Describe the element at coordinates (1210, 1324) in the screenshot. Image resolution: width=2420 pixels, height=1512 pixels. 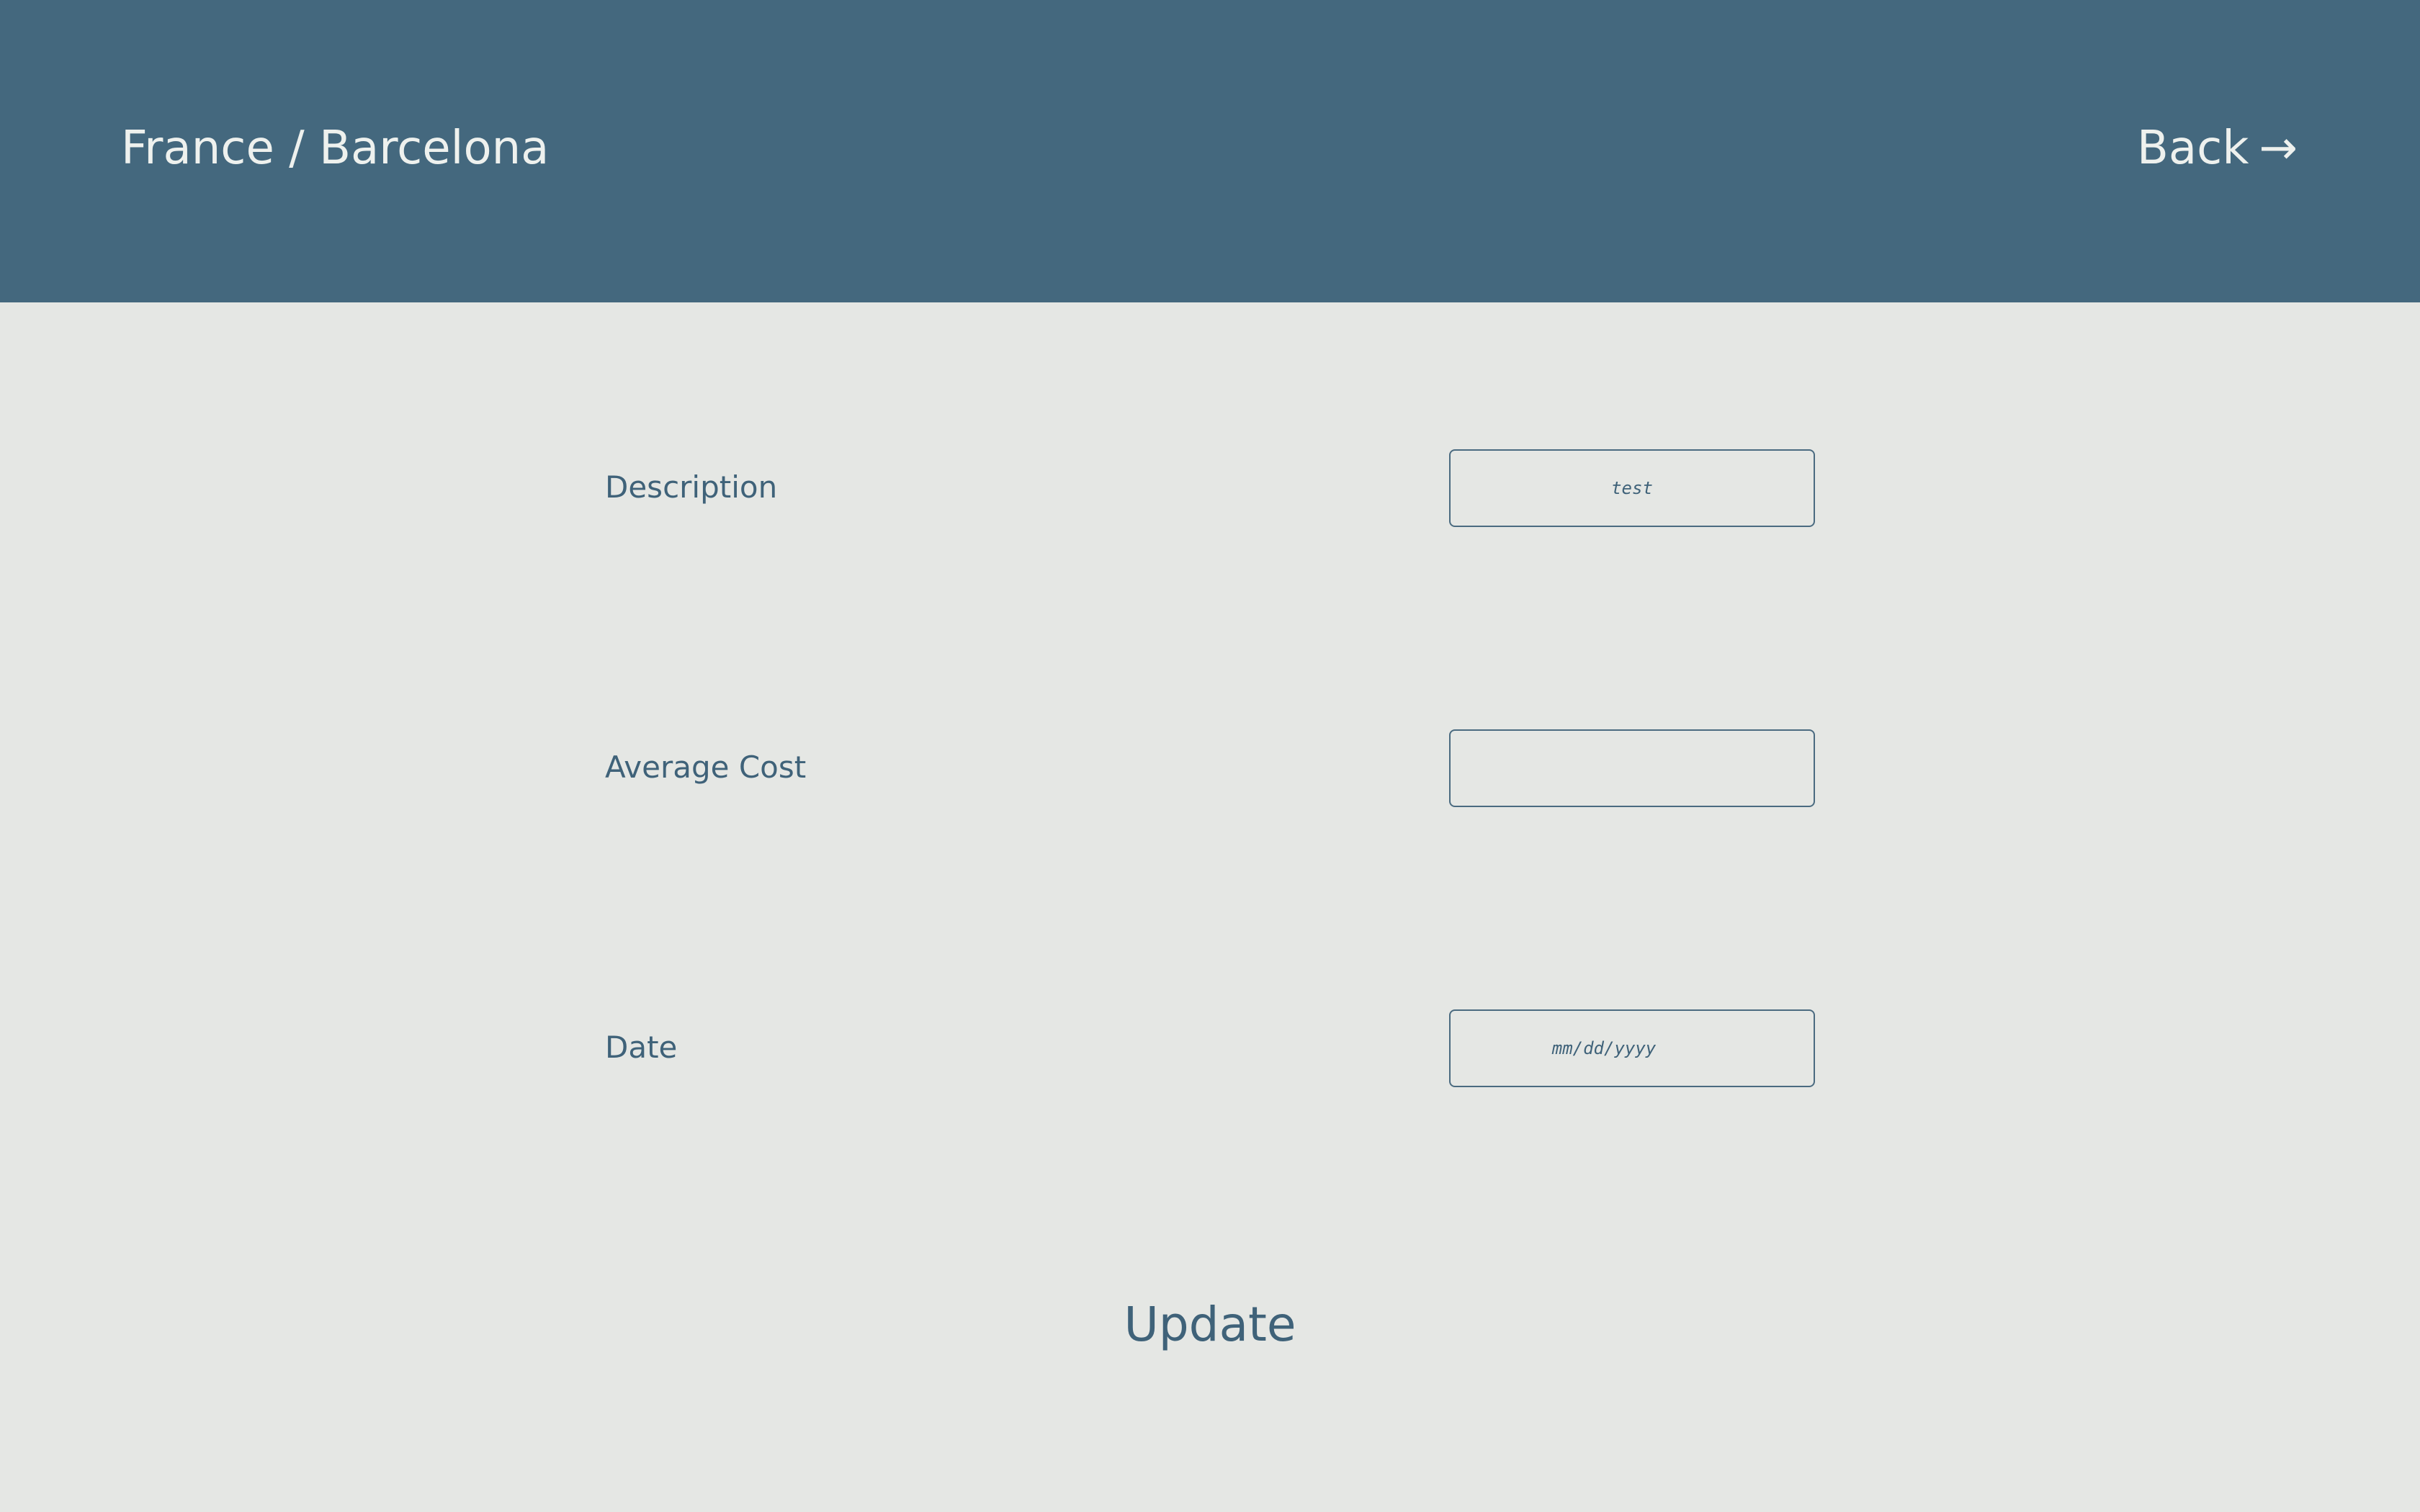
I see `update-button: Update` at that location.